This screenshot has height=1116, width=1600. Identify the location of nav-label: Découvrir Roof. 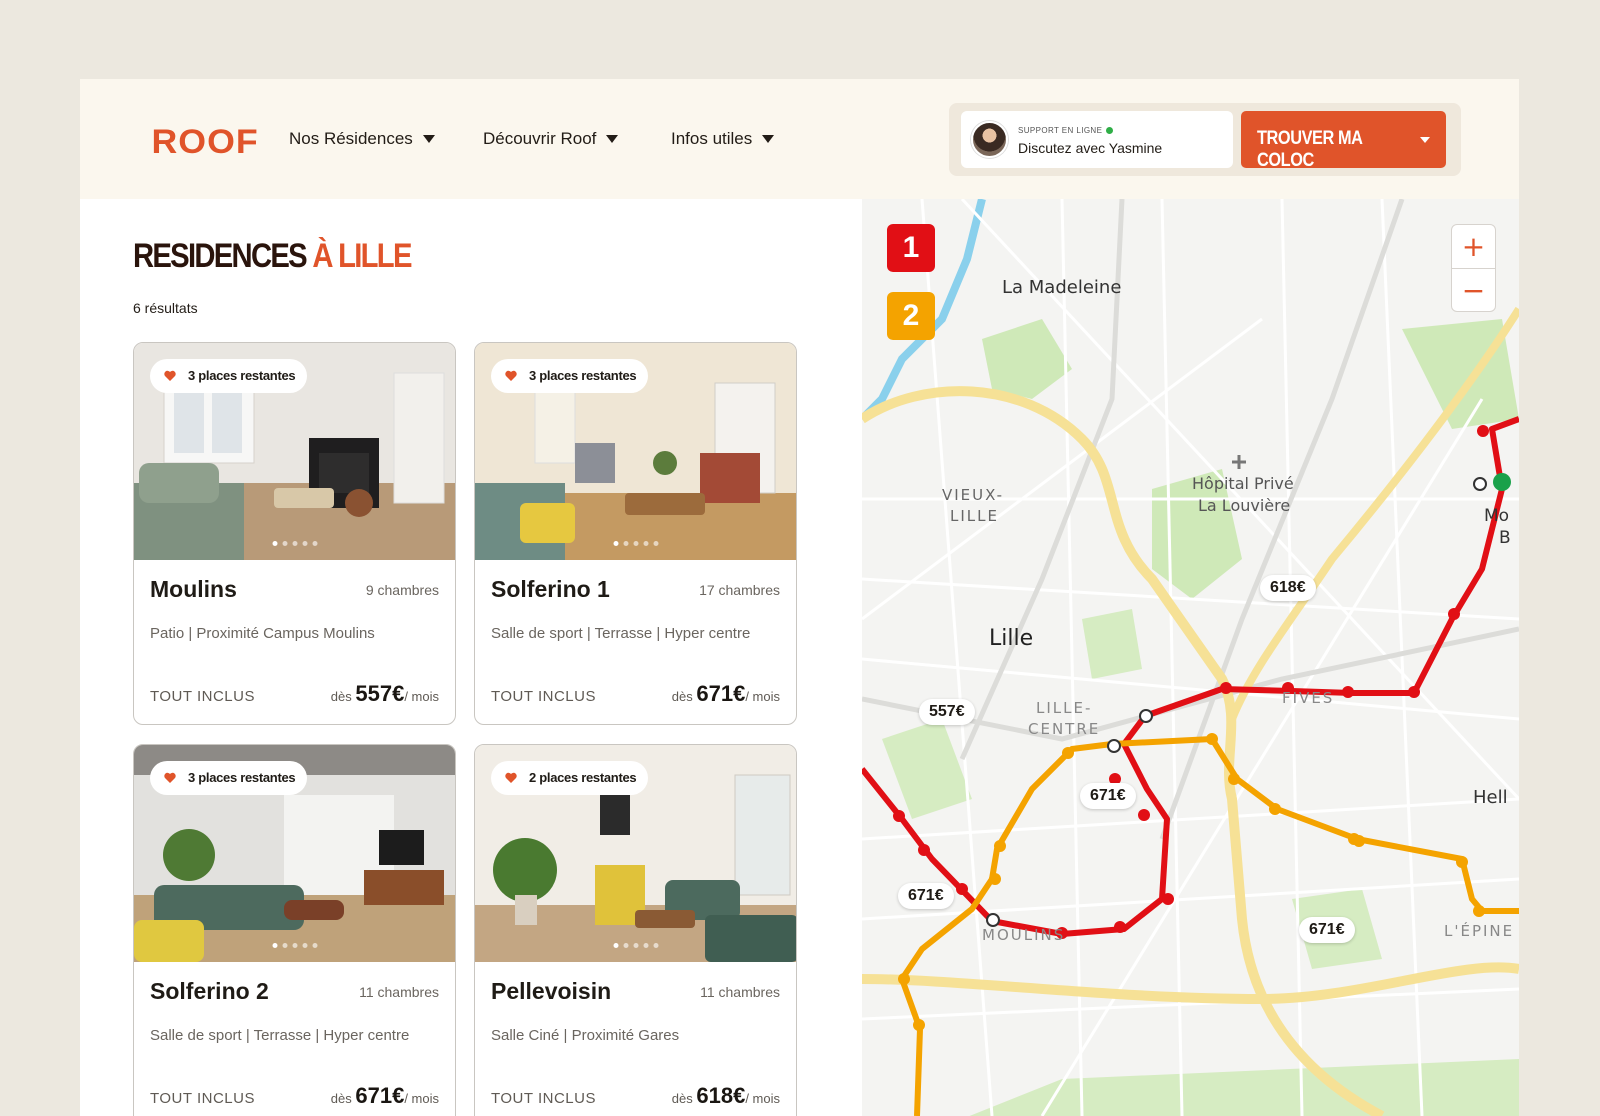
(540, 138).